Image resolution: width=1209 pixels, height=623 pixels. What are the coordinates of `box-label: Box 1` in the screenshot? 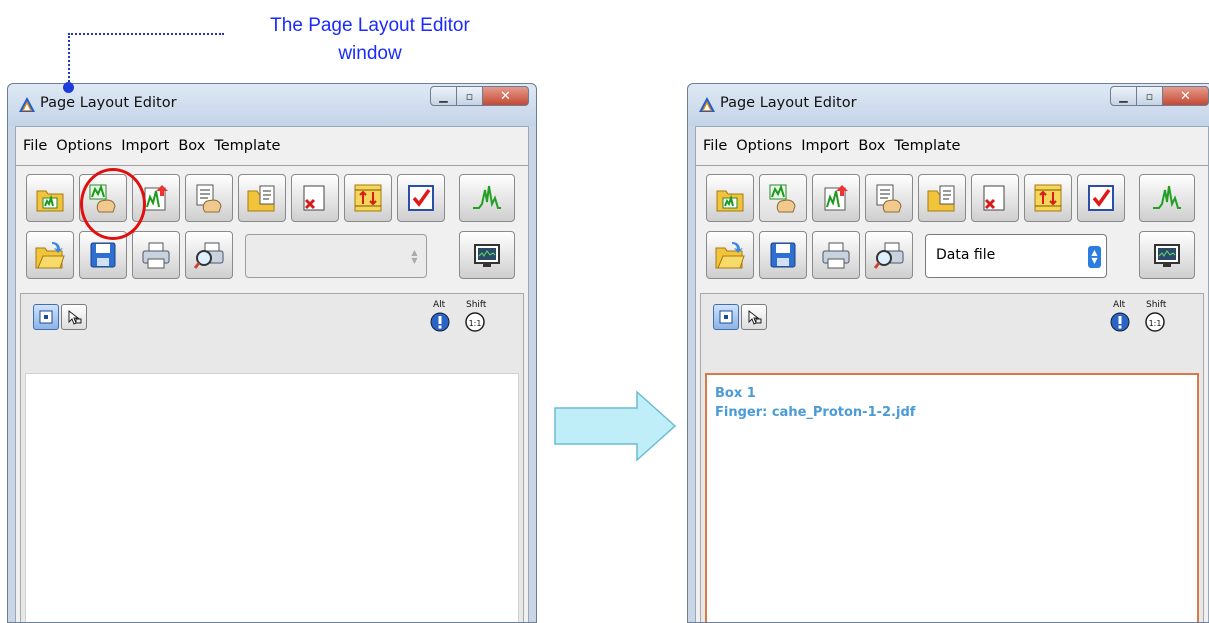 It's located at (735, 393).